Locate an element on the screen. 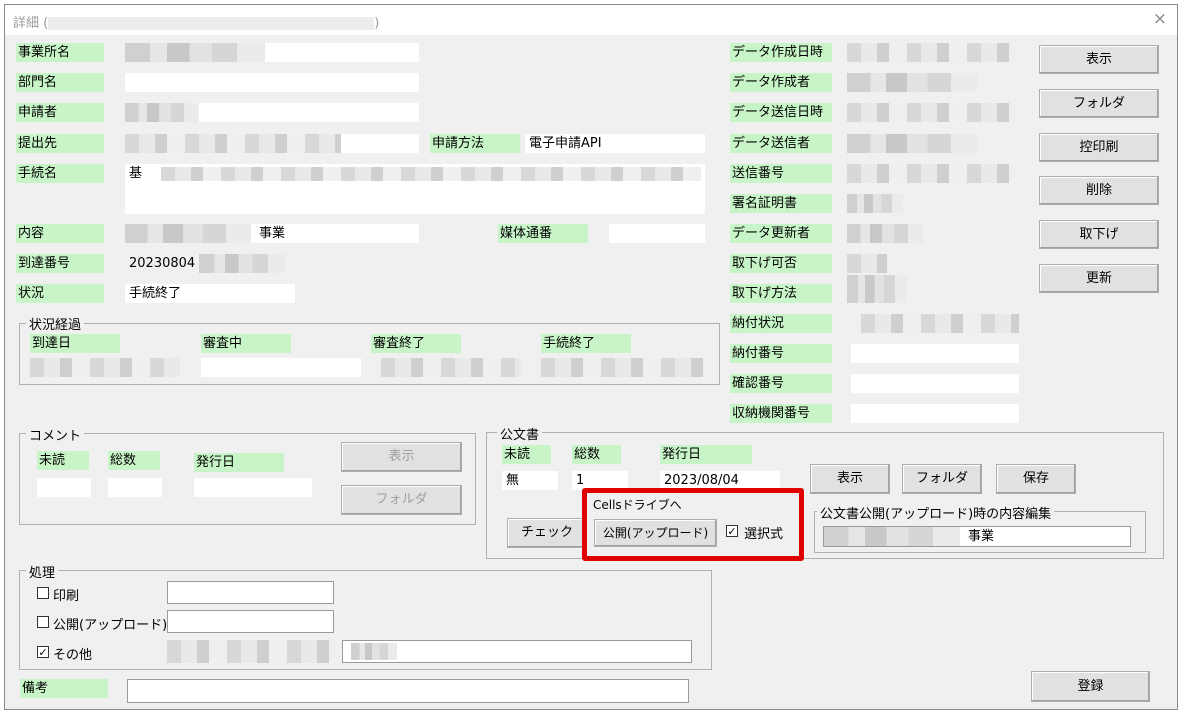 This screenshot has height=715, width=1183. comment-show-button: 表示 is located at coordinates (401, 457).